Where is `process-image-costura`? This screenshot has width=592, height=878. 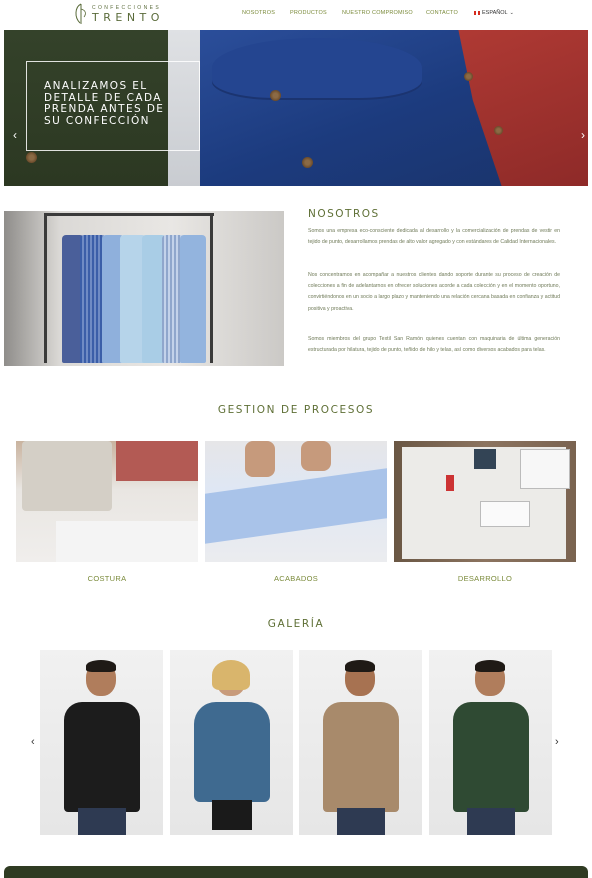 process-image-costura is located at coordinates (107, 501).